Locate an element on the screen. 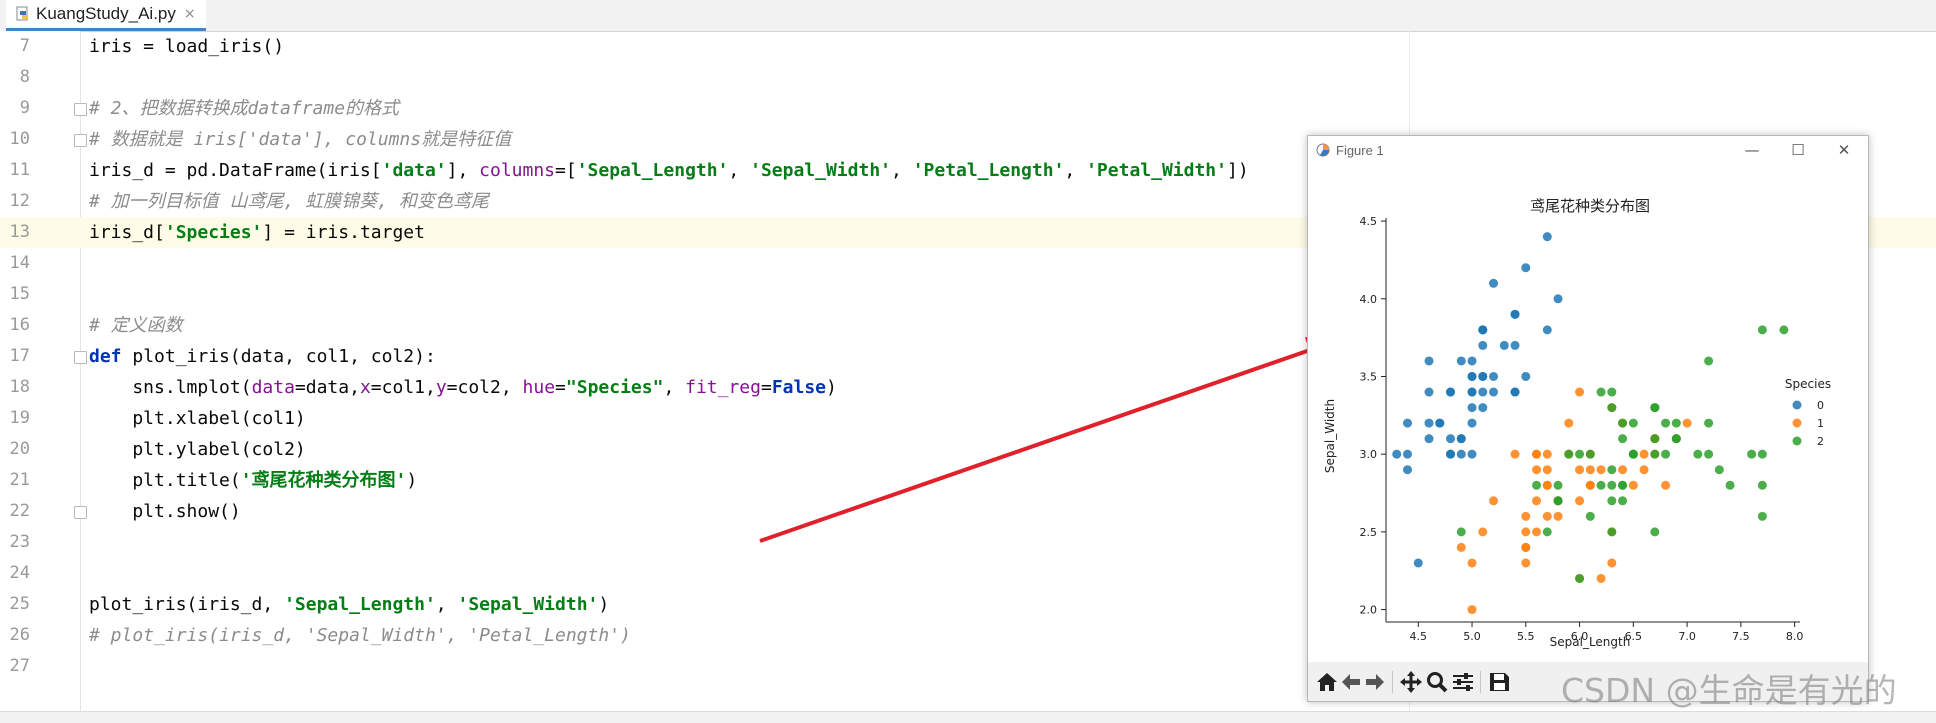 The height and width of the screenshot is (723, 1936). y-tick-label: 2.5 is located at coordinates (1369, 532).